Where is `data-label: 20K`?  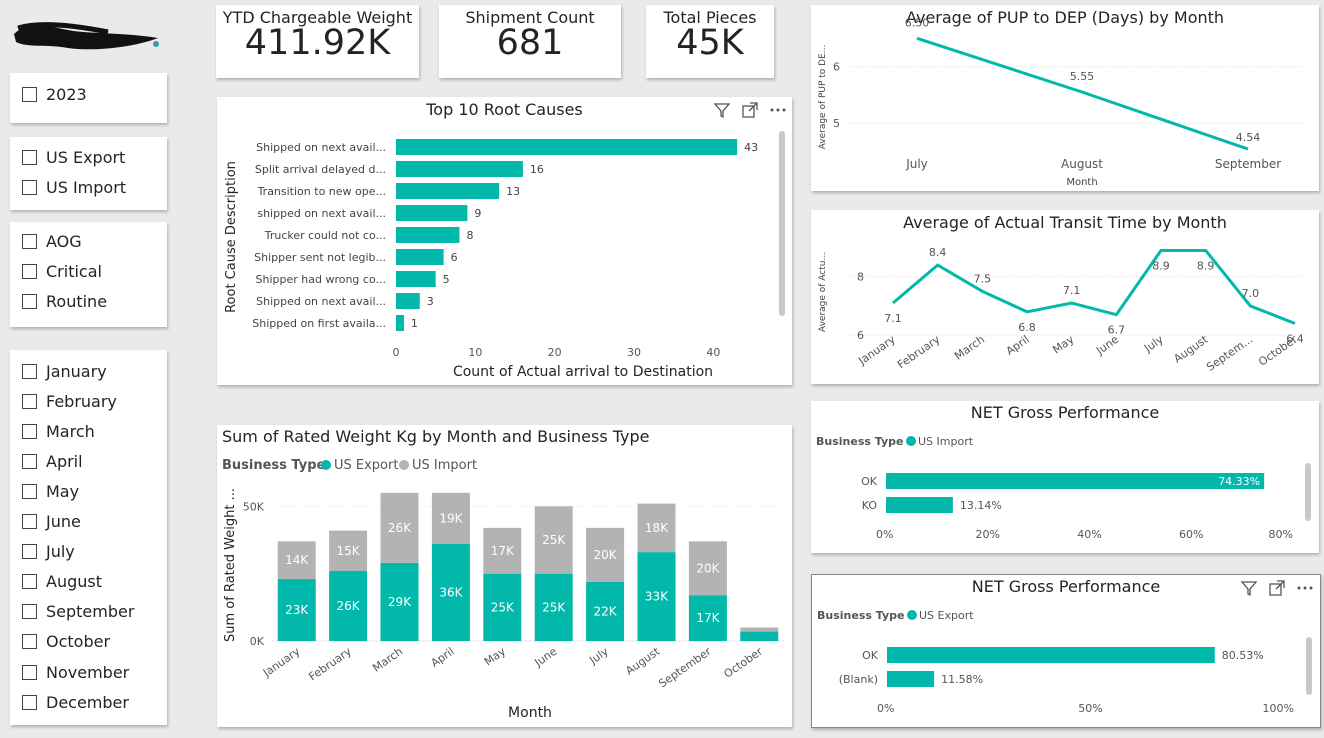
data-label: 20K is located at coordinates (708, 568).